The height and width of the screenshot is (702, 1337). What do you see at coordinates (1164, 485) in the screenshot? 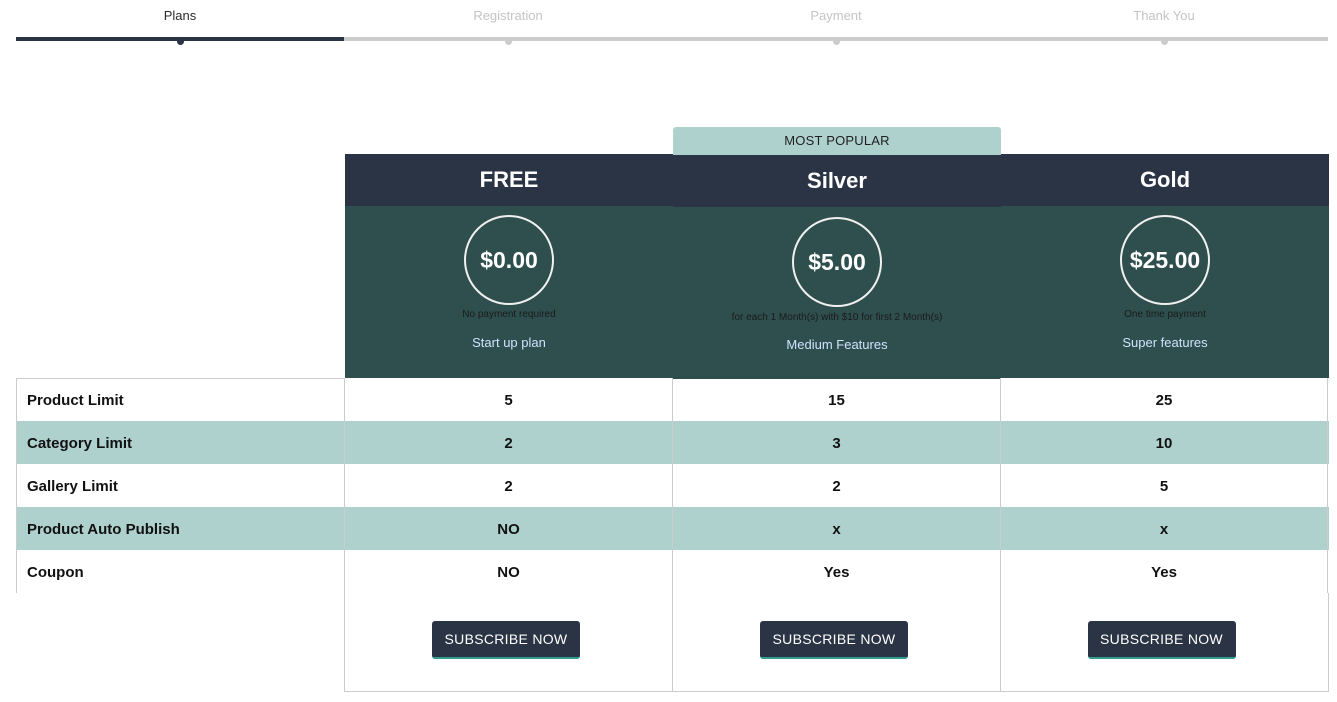
I see `feature-value-gold: 5` at bounding box center [1164, 485].